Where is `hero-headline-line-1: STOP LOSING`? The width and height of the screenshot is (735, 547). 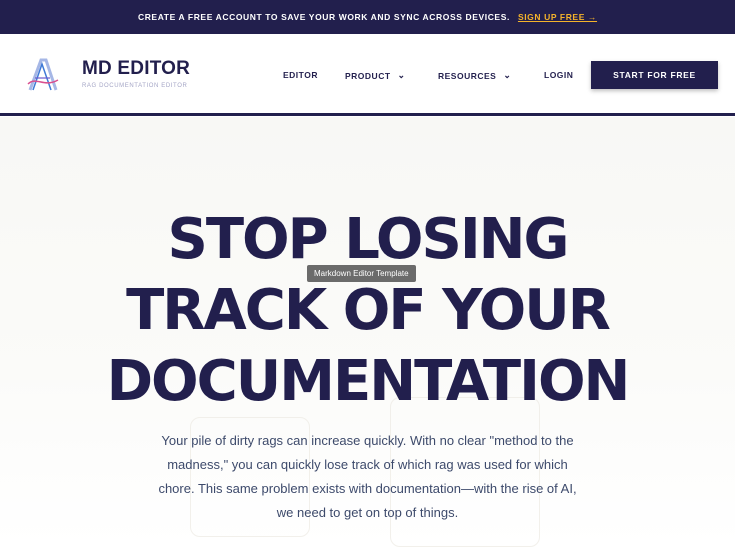
hero-headline-line-1: STOP LOSING is located at coordinates (368, 239).